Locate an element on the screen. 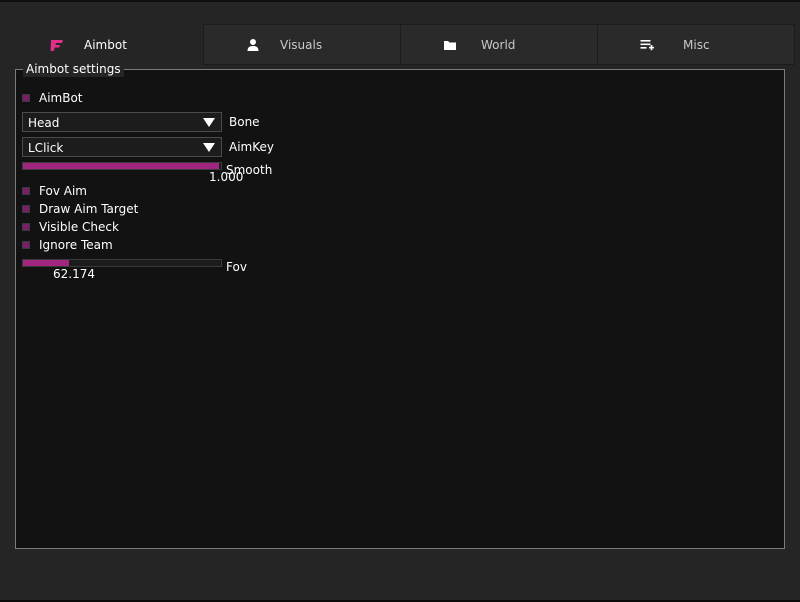  tab-world-label: World is located at coordinates (498, 45).